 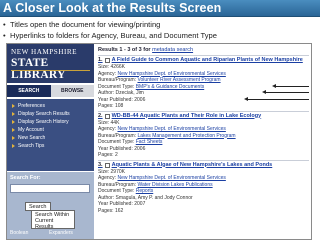 What do you see at coordinates (111, 210) in the screenshot?
I see `result-pages: Pages: 162` at bounding box center [111, 210].